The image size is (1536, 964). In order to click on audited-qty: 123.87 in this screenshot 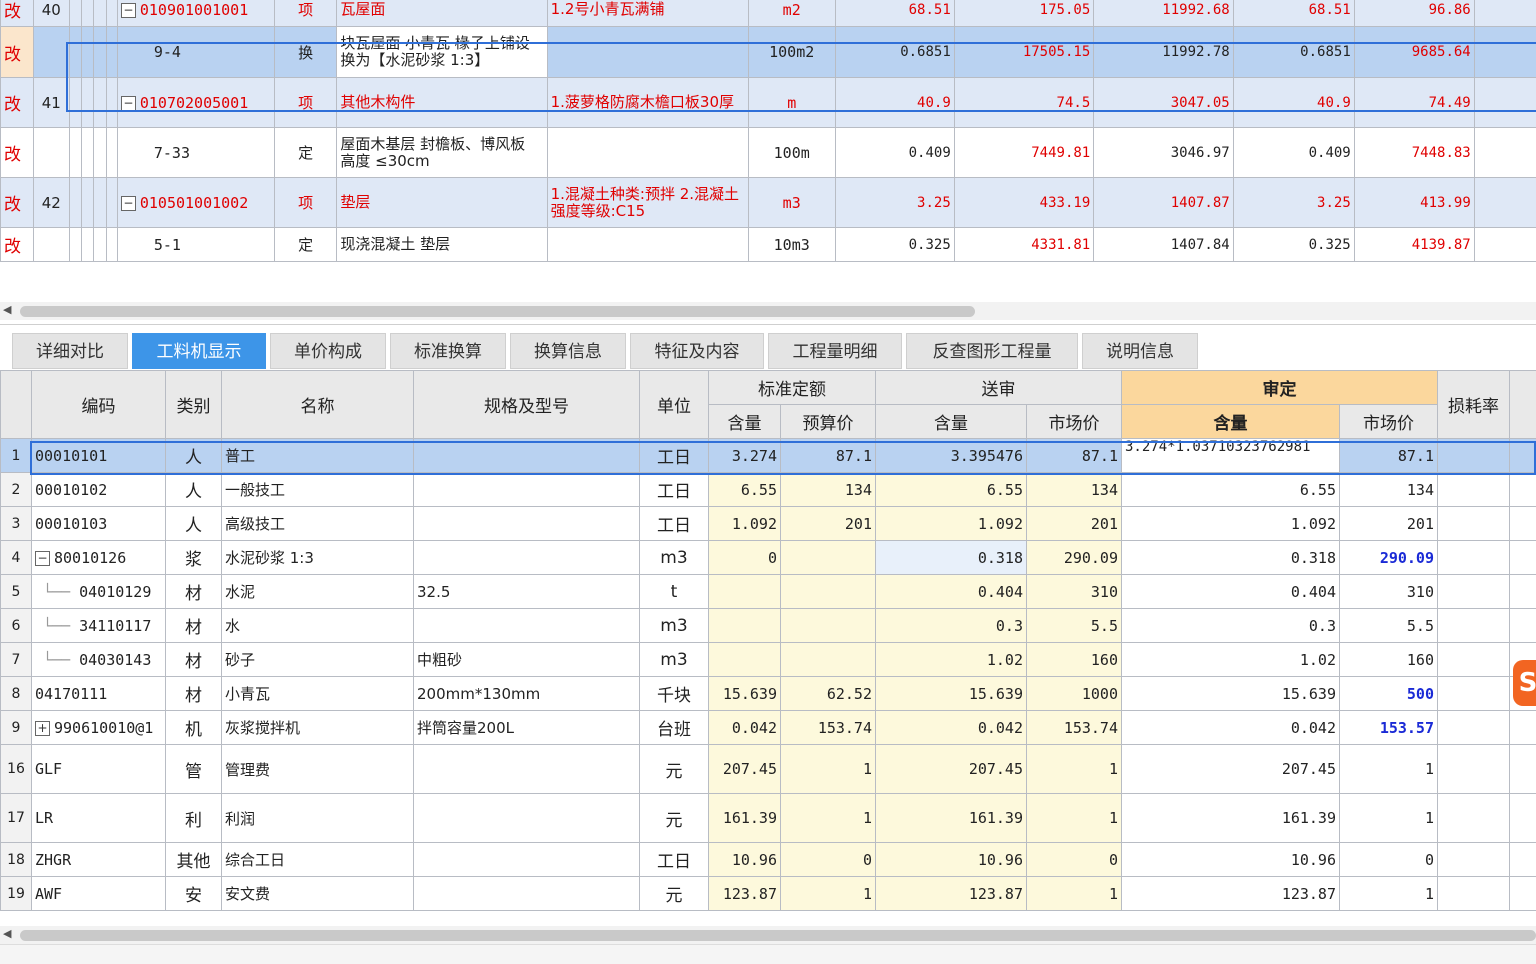, I will do `click(1231, 894)`.